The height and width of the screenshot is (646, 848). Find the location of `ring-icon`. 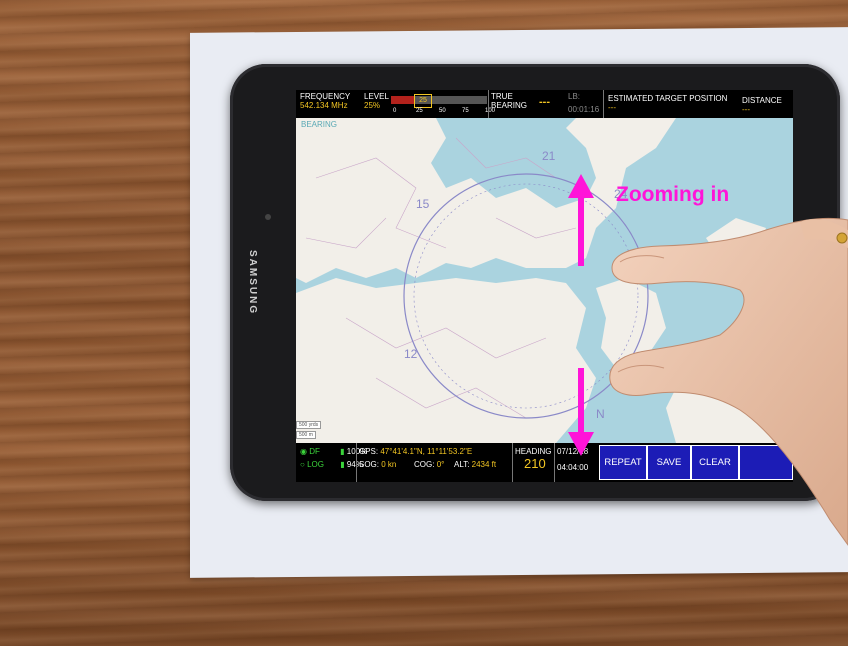

ring-icon is located at coordinates (842, 238).